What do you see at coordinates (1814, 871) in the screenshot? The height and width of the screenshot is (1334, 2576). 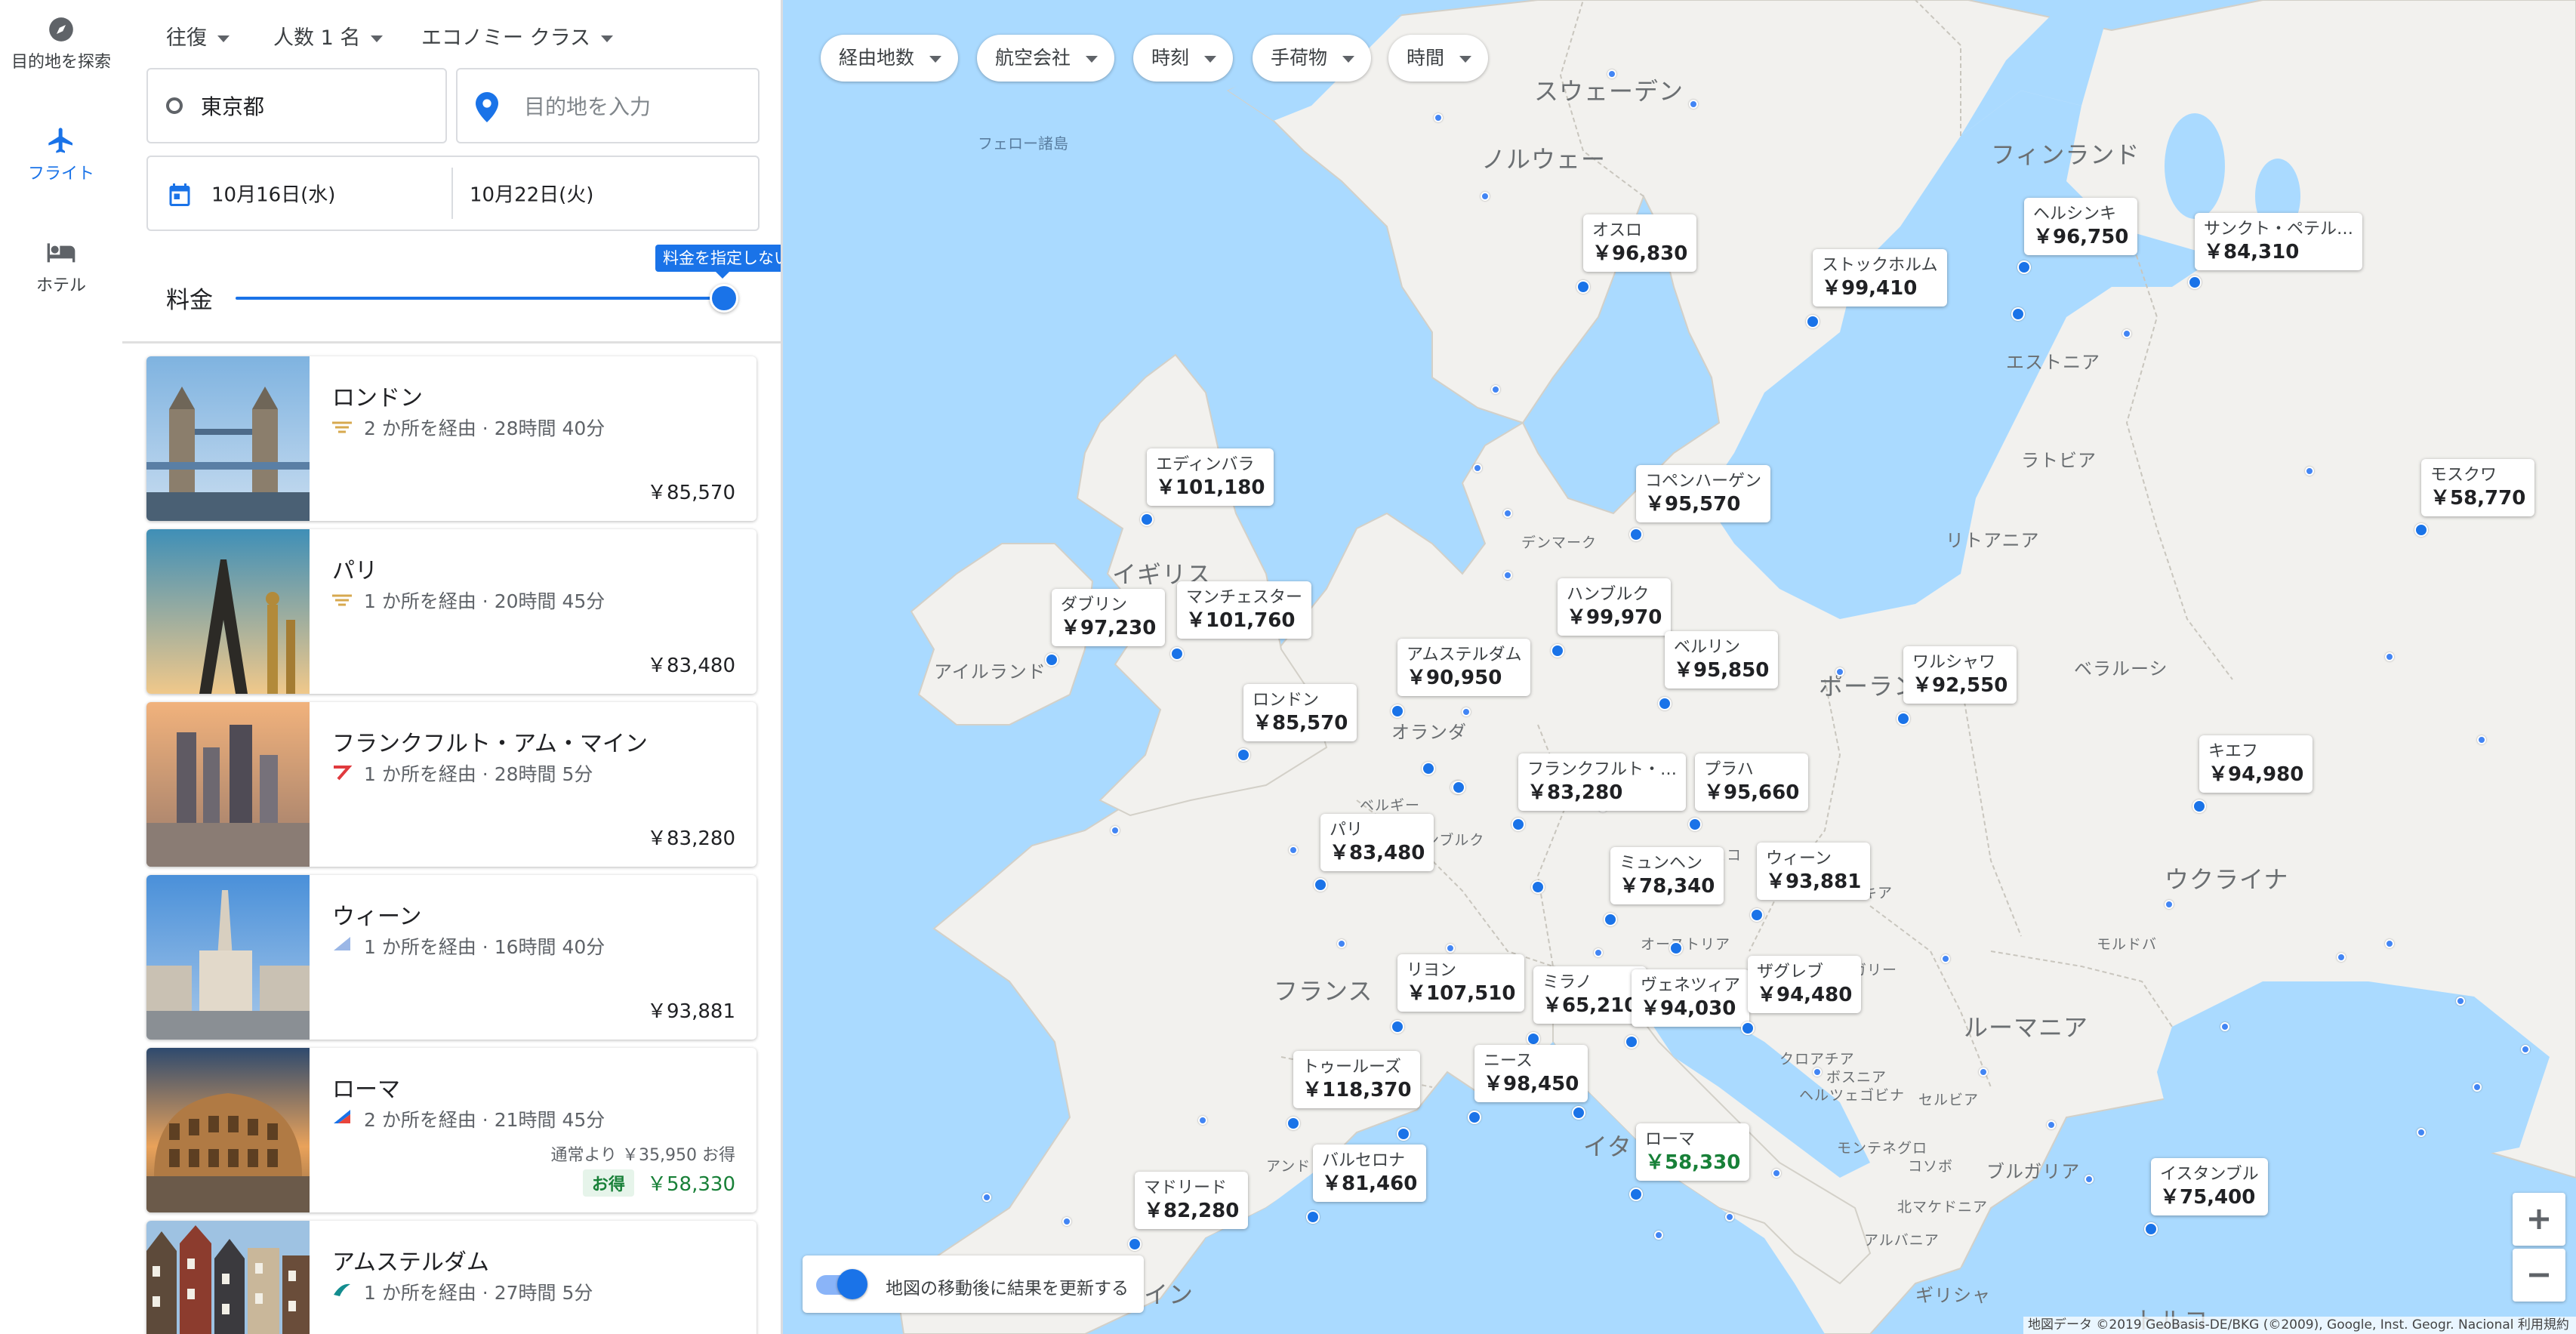 I see `map-pin: ウィーン ￥93,881` at bounding box center [1814, 871].